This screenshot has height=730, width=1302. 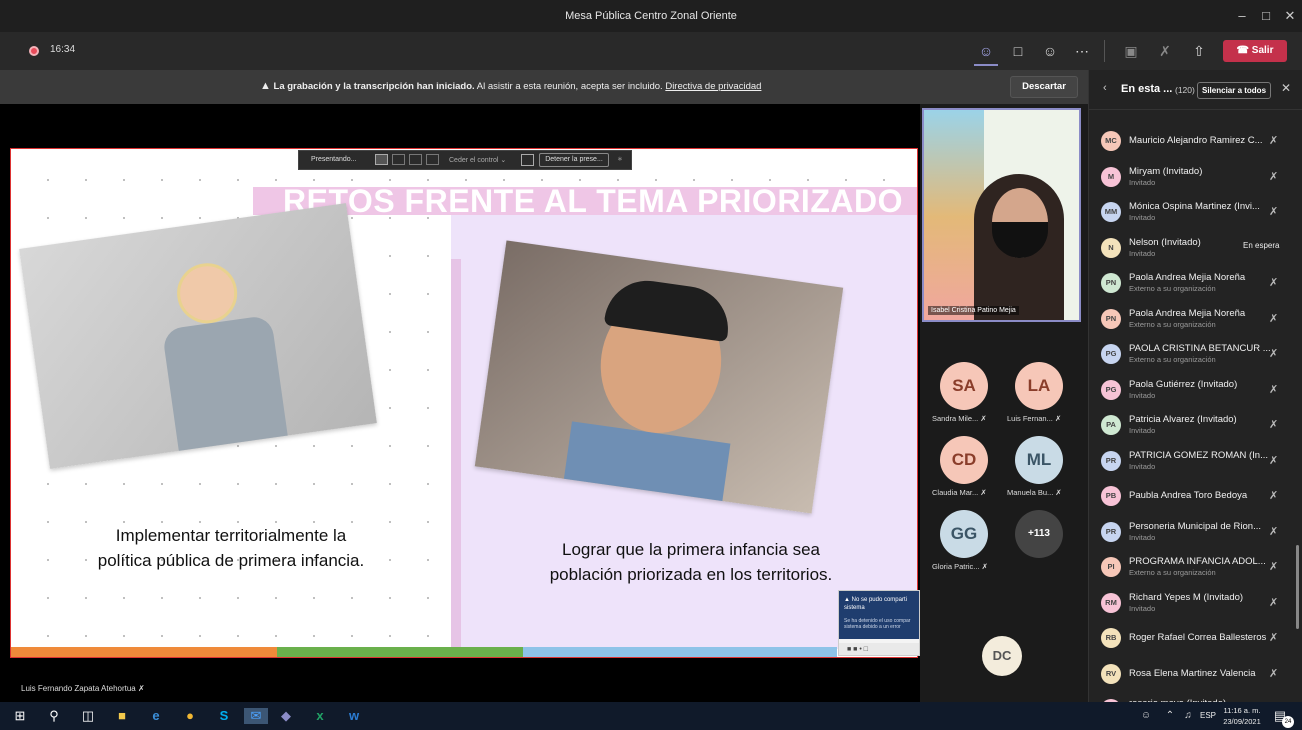 What do you see at coordinates (256, 716) in the screenshot?
I see `outlook-icon: ✉` at bounding box center [256, 716].